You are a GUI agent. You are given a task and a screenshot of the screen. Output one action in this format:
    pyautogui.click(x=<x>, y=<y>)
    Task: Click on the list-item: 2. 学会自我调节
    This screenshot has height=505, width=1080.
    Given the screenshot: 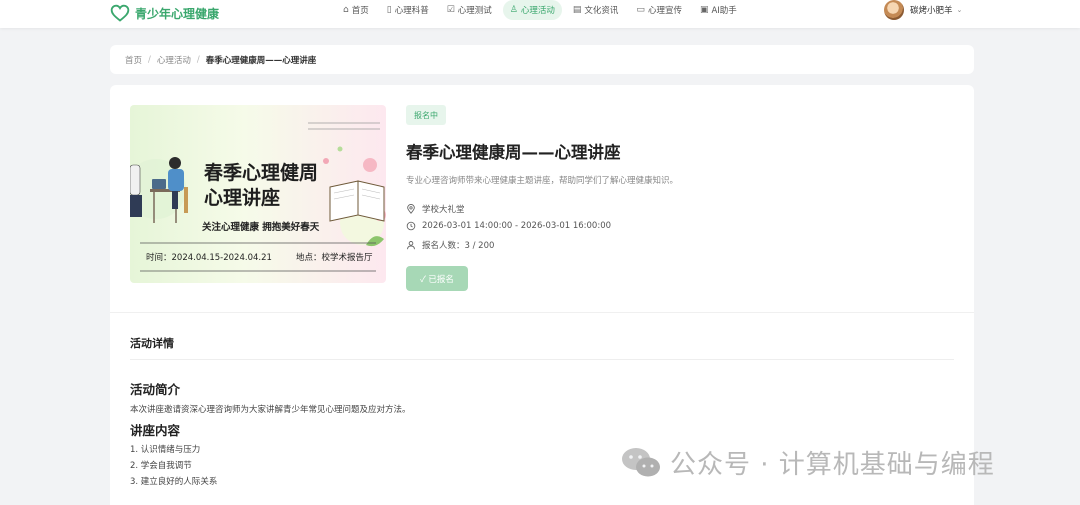 What is the action you would take?
    pyautogui.click(x=161, y=466)
    